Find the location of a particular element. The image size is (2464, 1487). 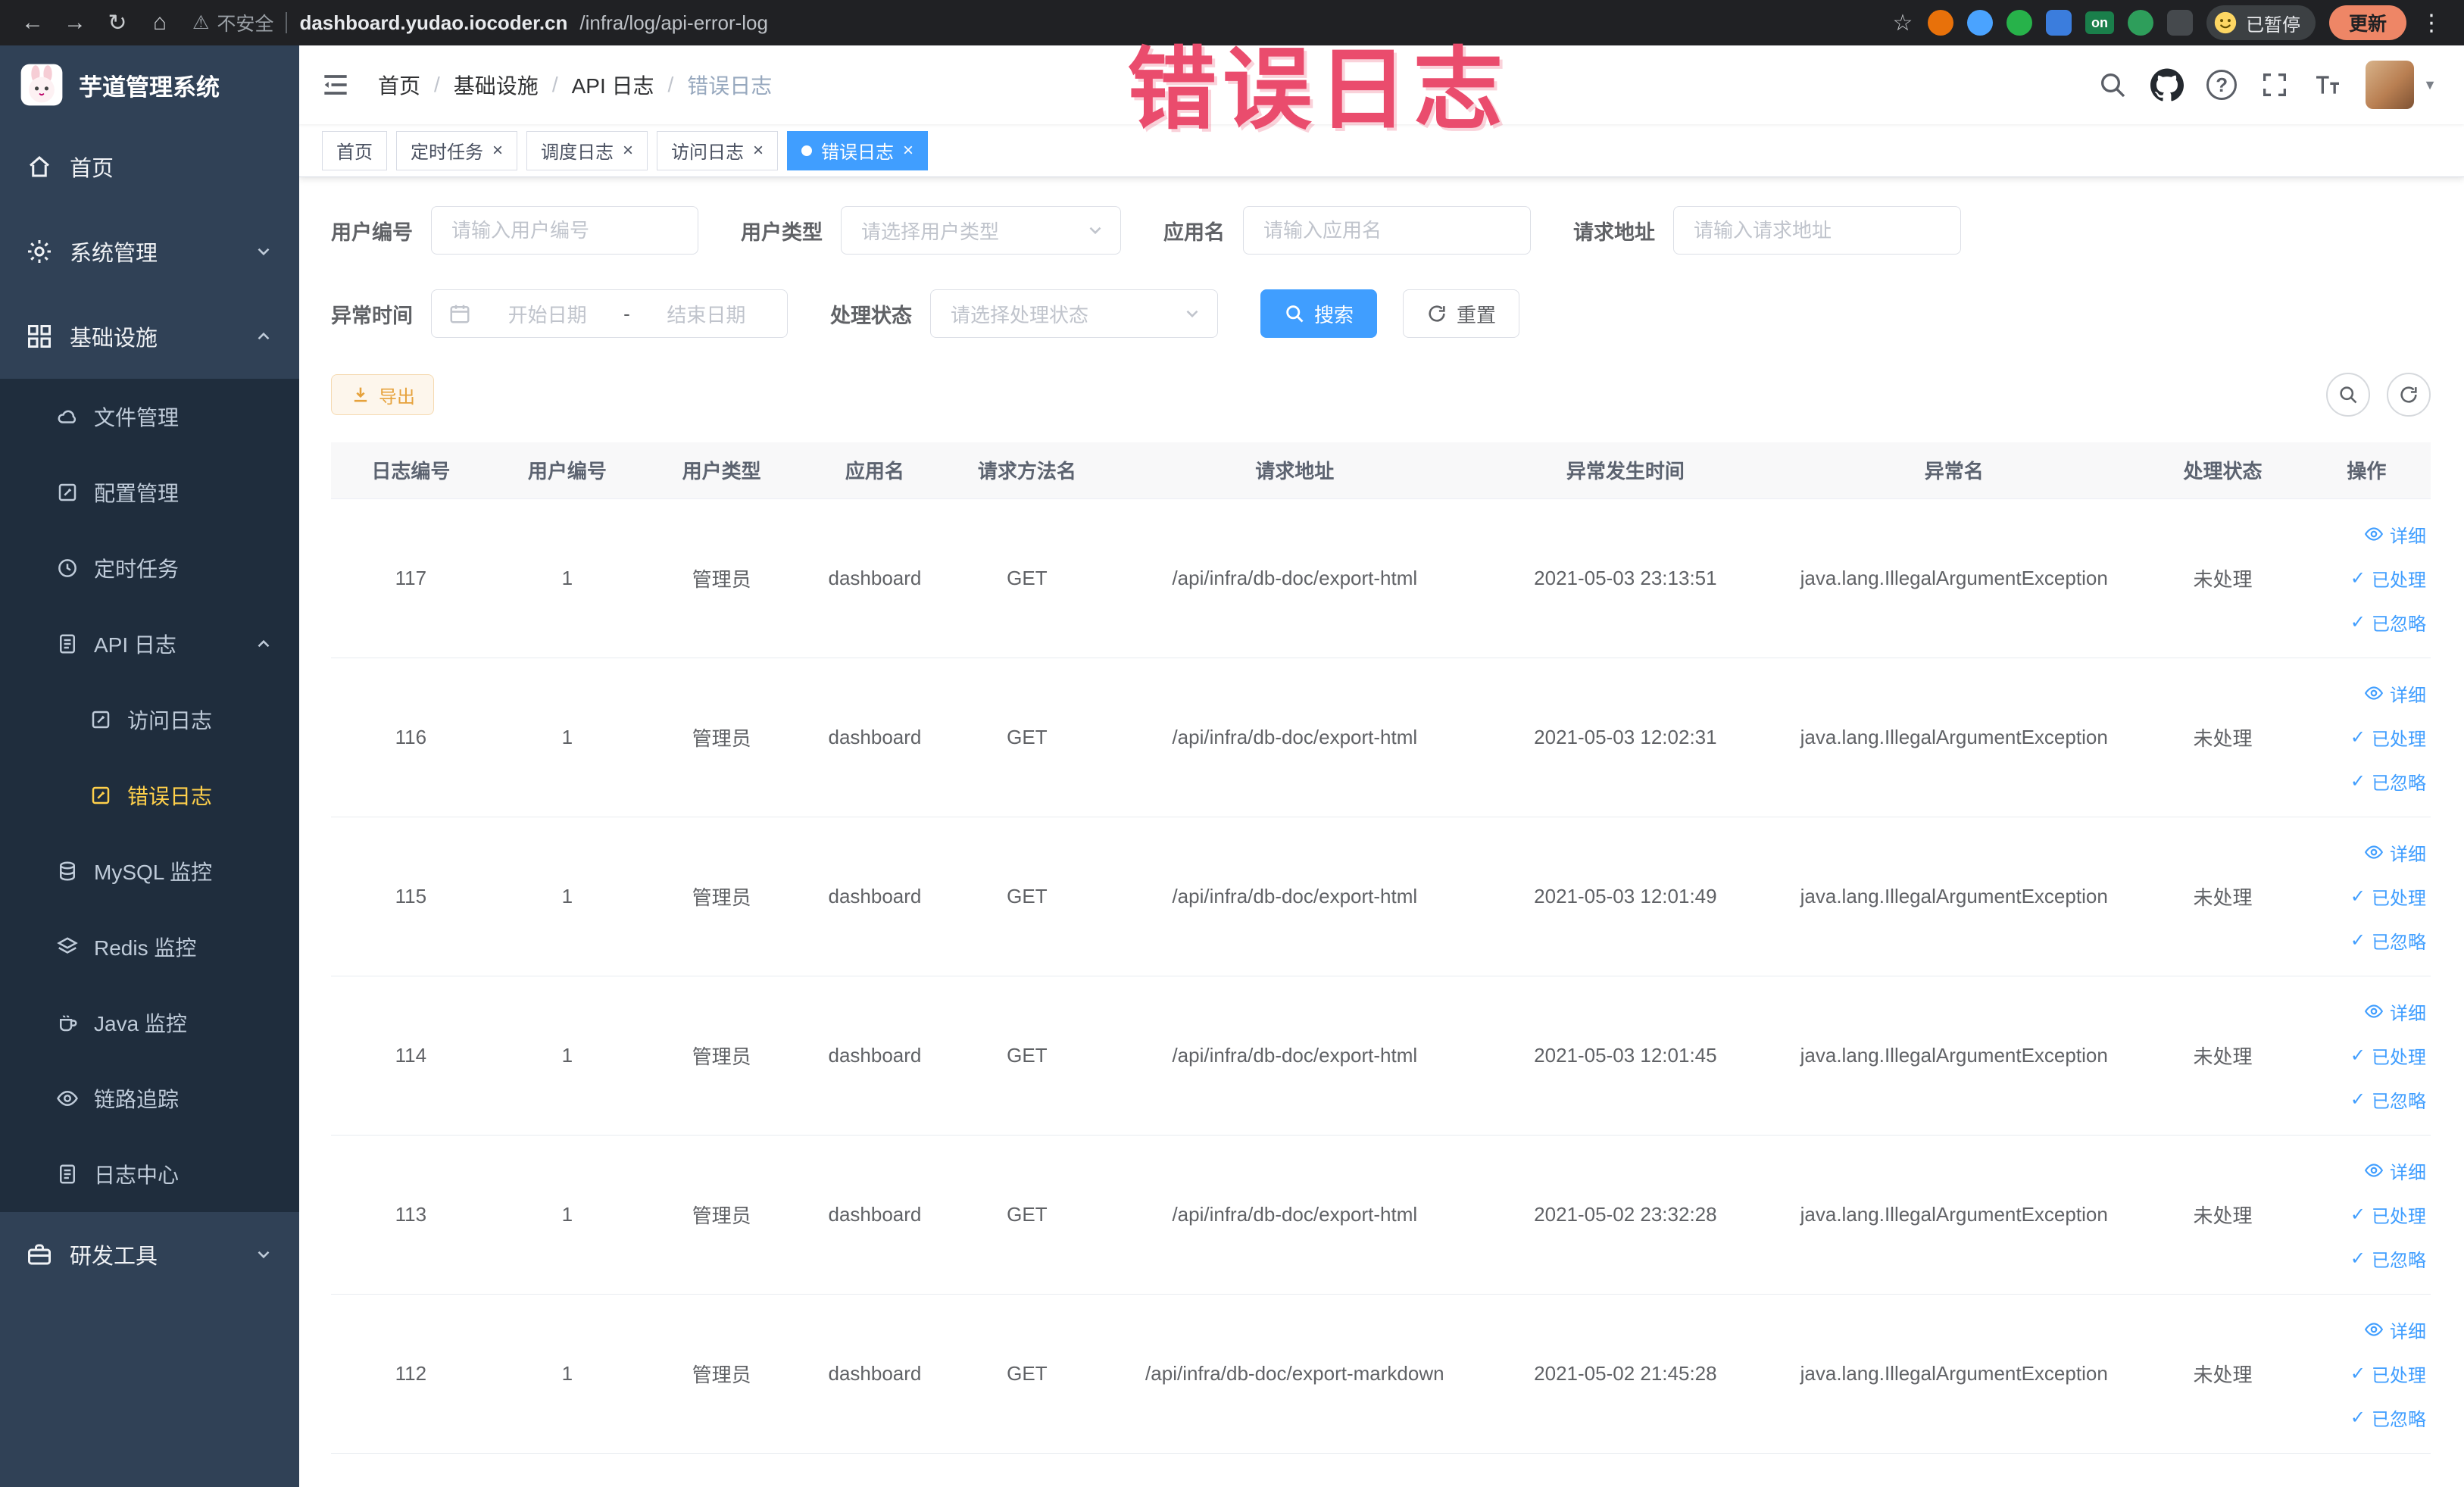

tab-schedule-log: 调度日志 × is located at coordinates (587, 150).